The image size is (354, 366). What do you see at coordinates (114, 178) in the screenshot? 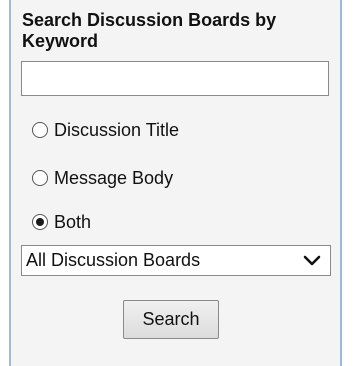
I see `radio-message-body-label: Message Body` at bounding box center [114, 178].